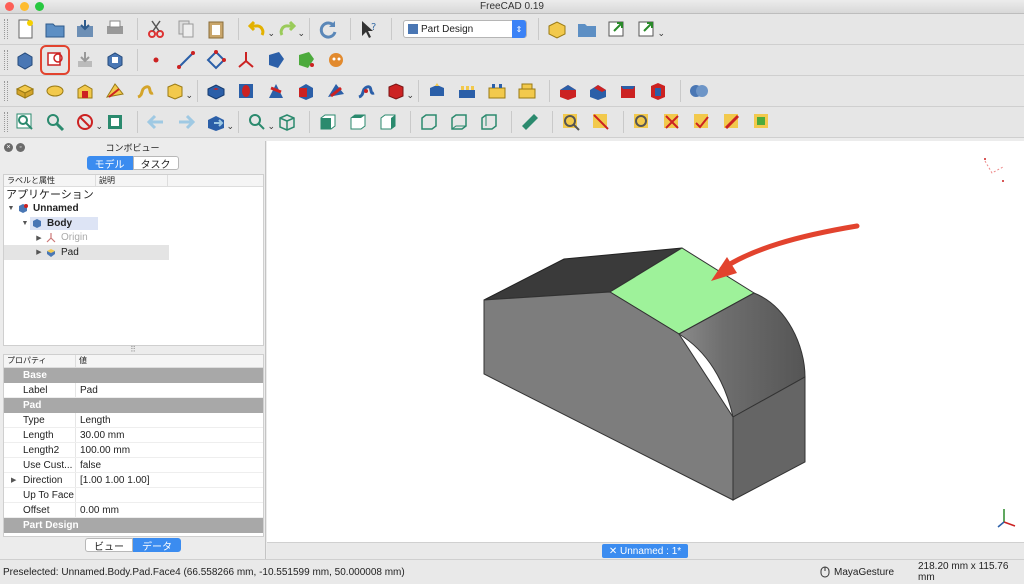 The width and height of the screenshot is (1024, 584). Describe the element at coordinates (306, 91) in the screenshot. I see `subtractive-loft-icon` at that location.